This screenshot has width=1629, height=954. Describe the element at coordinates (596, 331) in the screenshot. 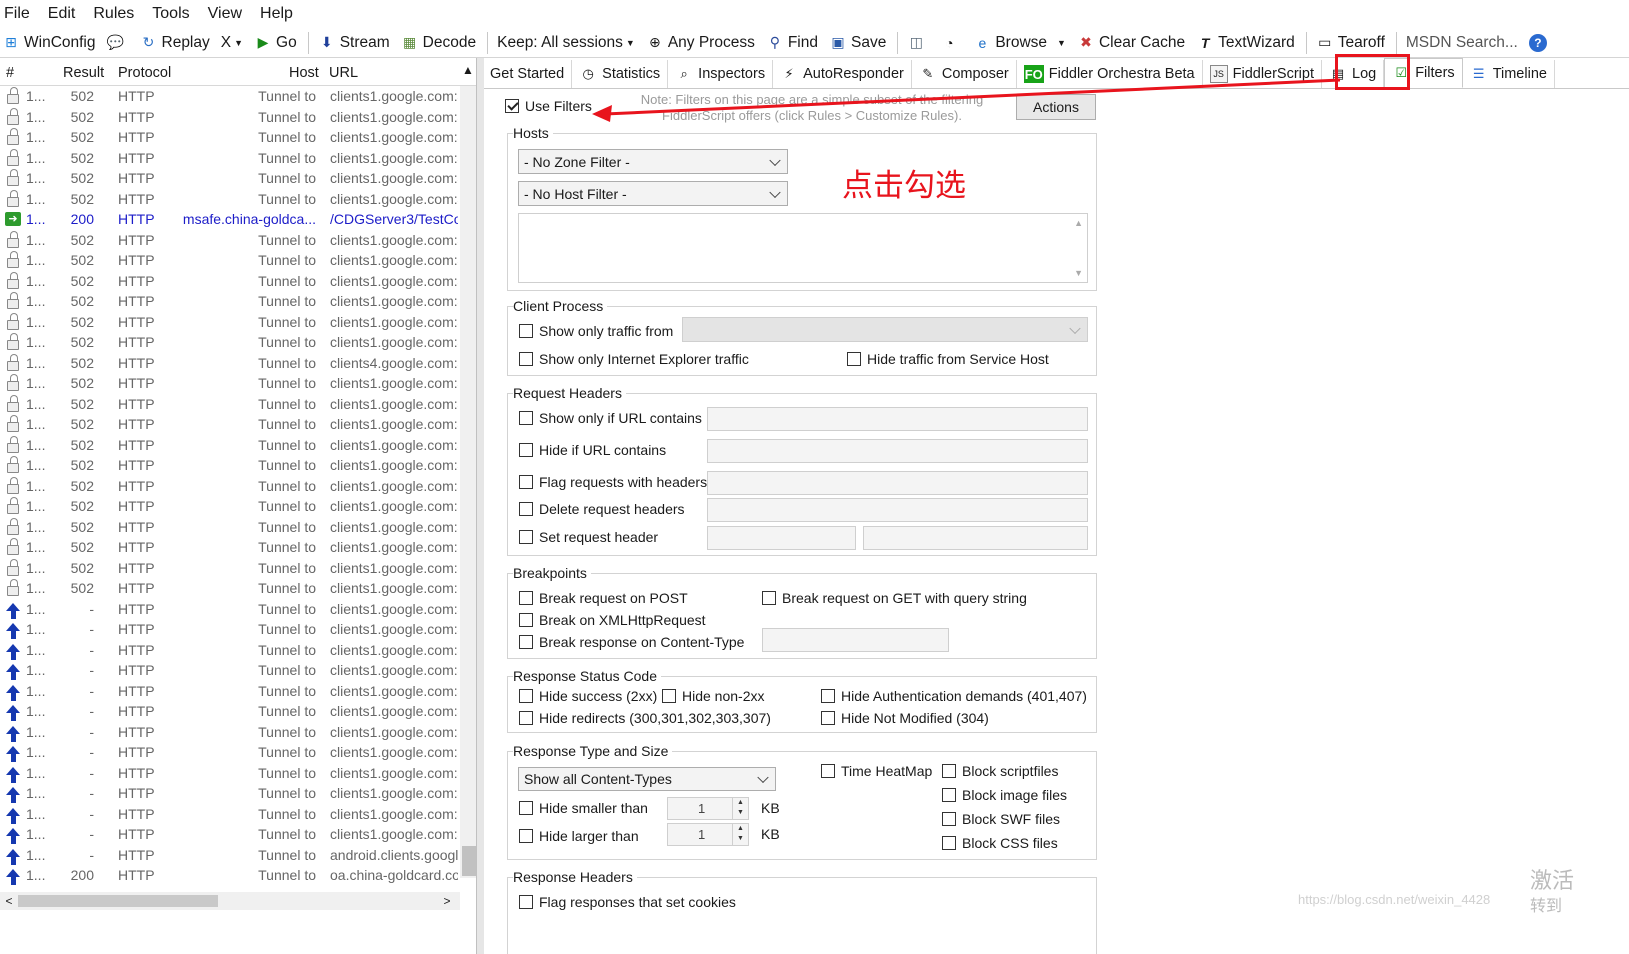

I see `show-only-traffic-from-checkbox: Show only traffic from` at that location.